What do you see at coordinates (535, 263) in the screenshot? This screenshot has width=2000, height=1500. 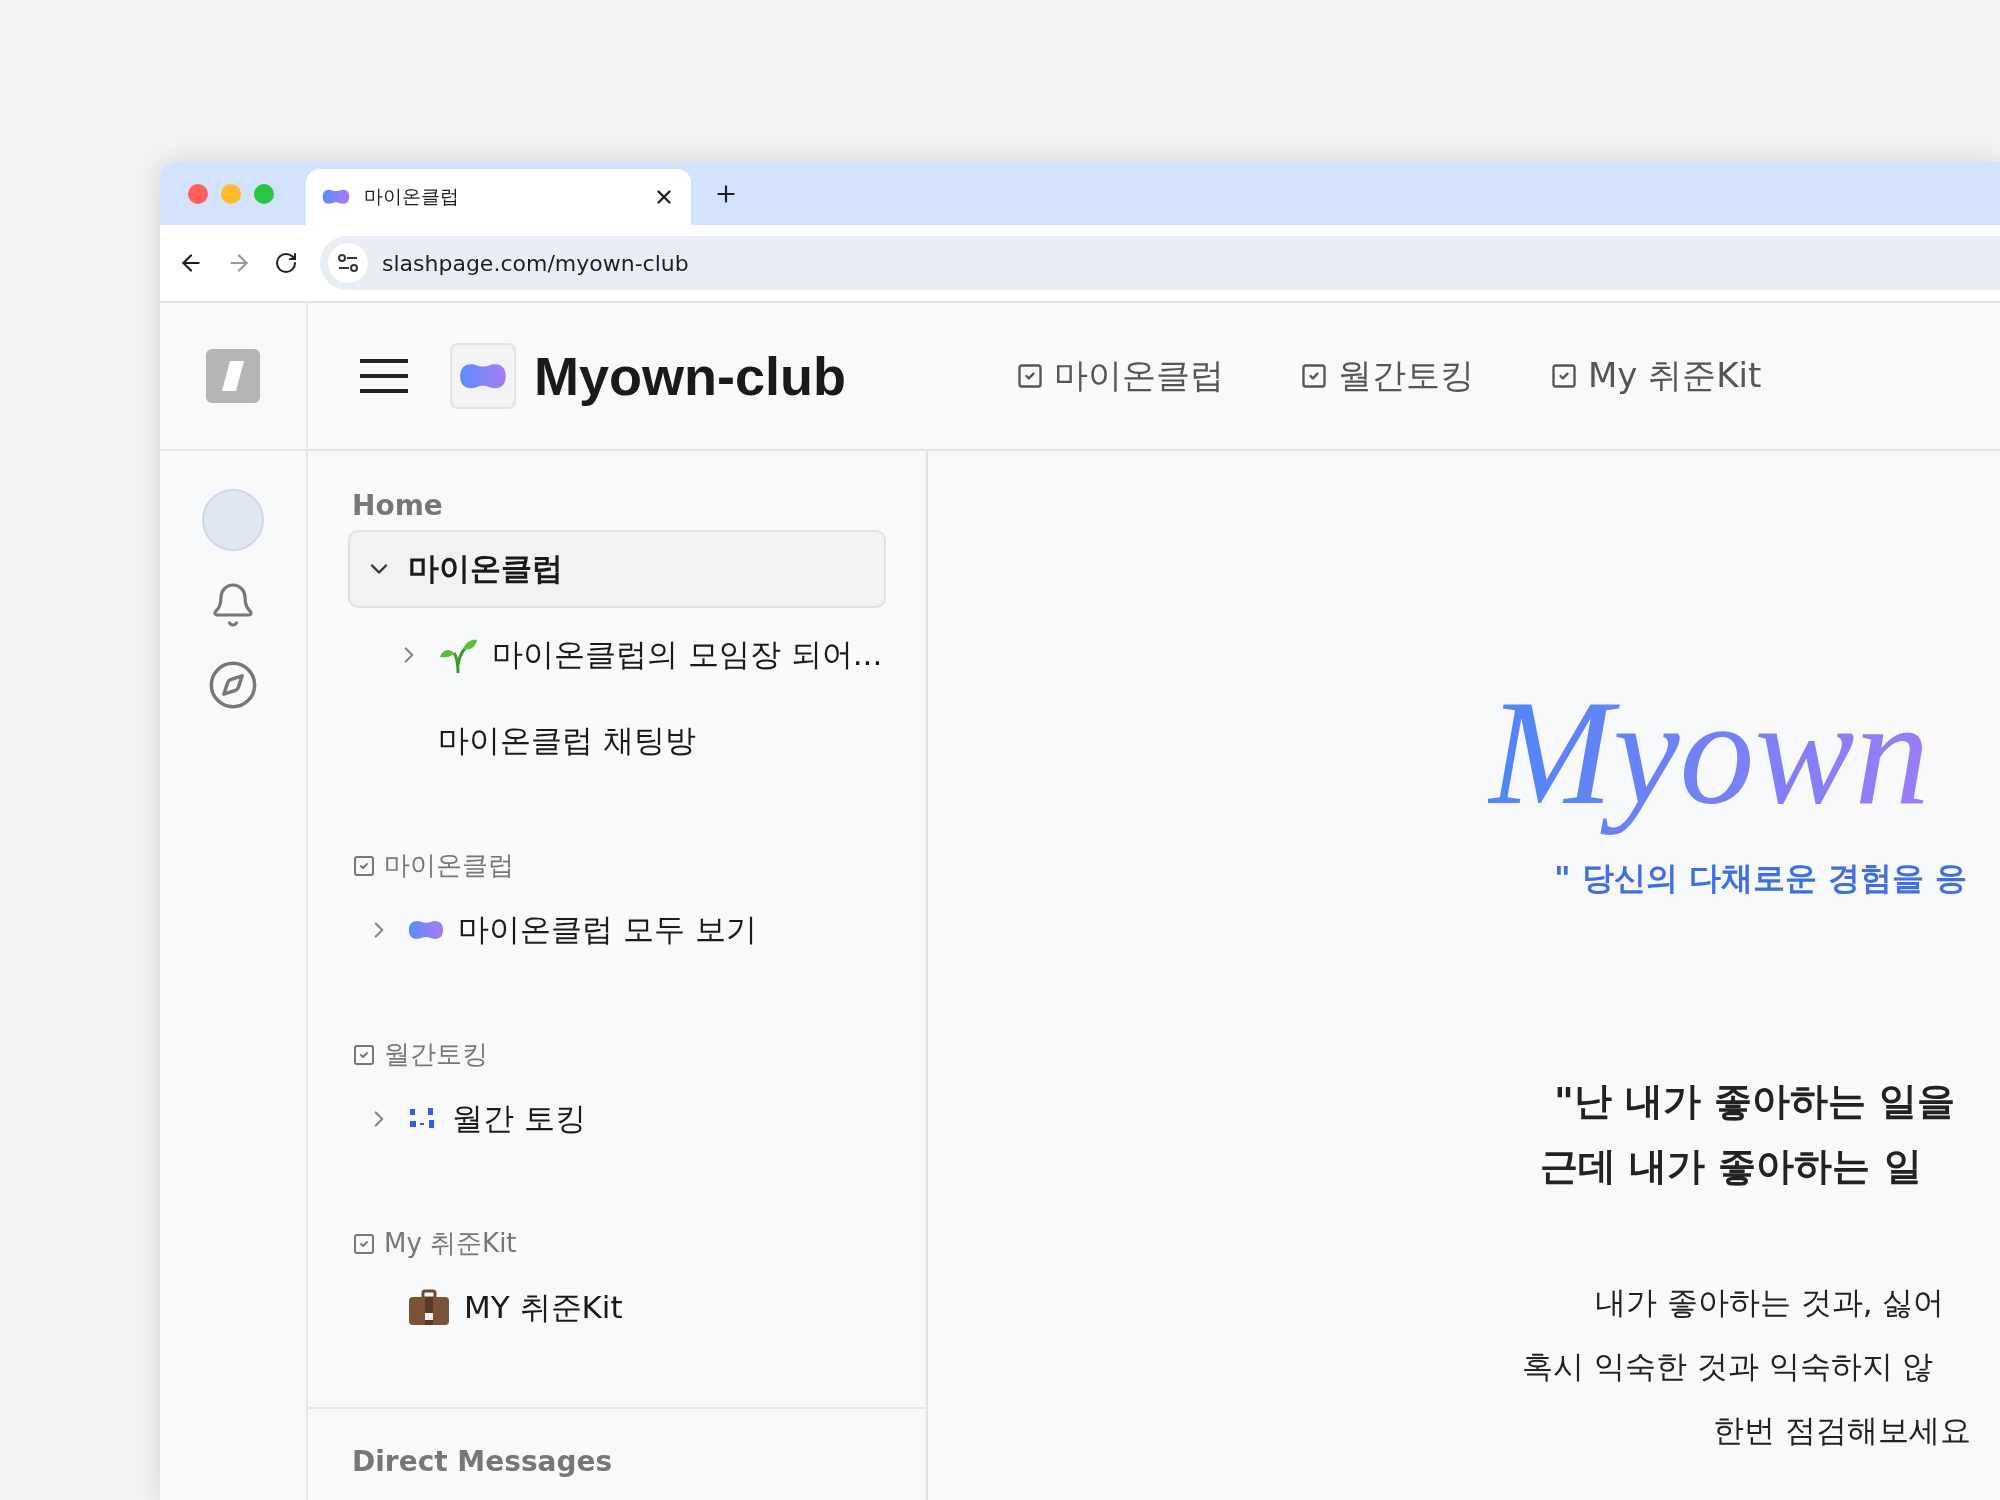 I see `url-text: slashpage.com/myown-club` at bounding box center [535, 263].